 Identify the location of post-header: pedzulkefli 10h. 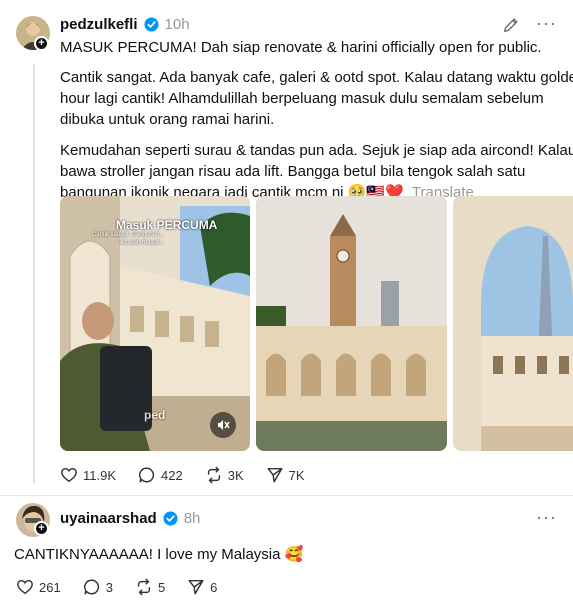
(125, 24).